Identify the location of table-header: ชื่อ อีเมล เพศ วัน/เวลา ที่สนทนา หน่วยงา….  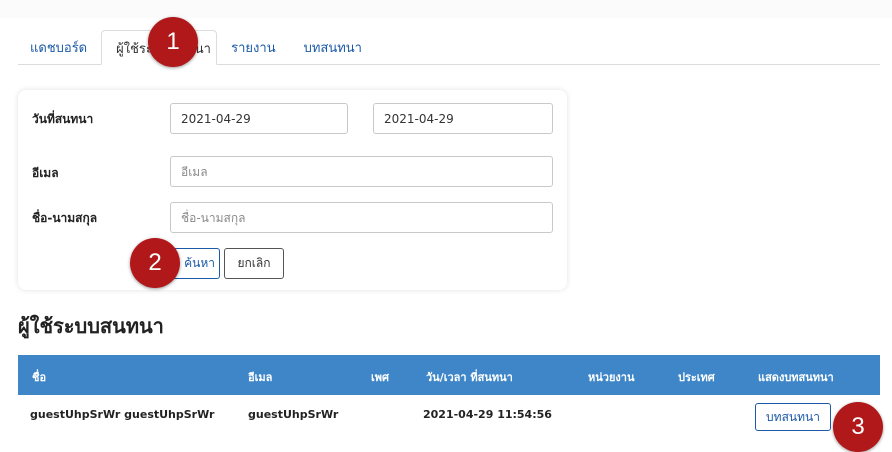
(449, 375).